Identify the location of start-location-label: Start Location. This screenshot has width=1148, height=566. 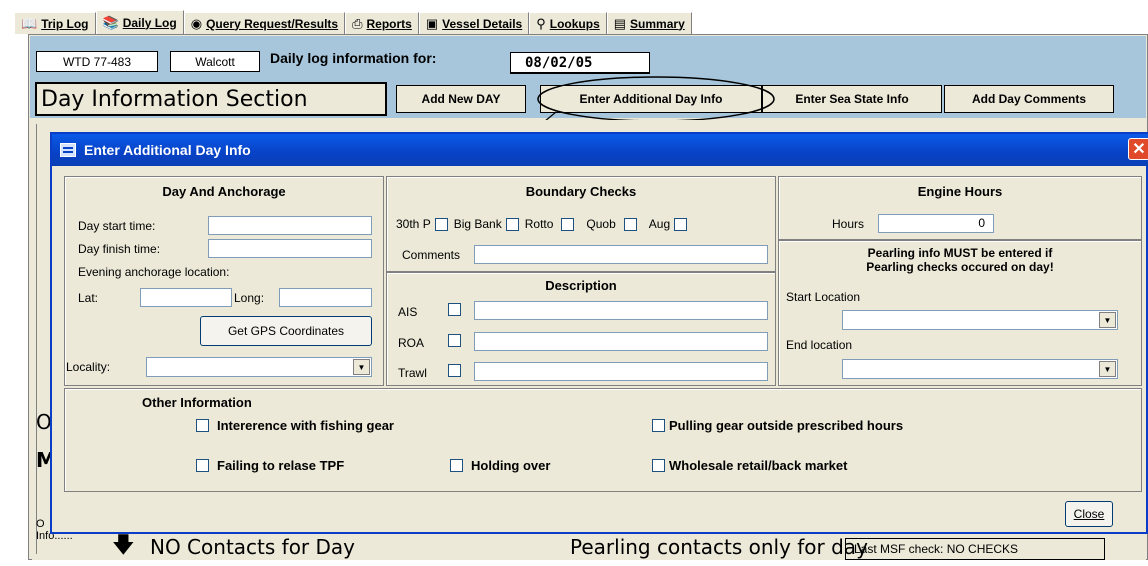
(823, 297).